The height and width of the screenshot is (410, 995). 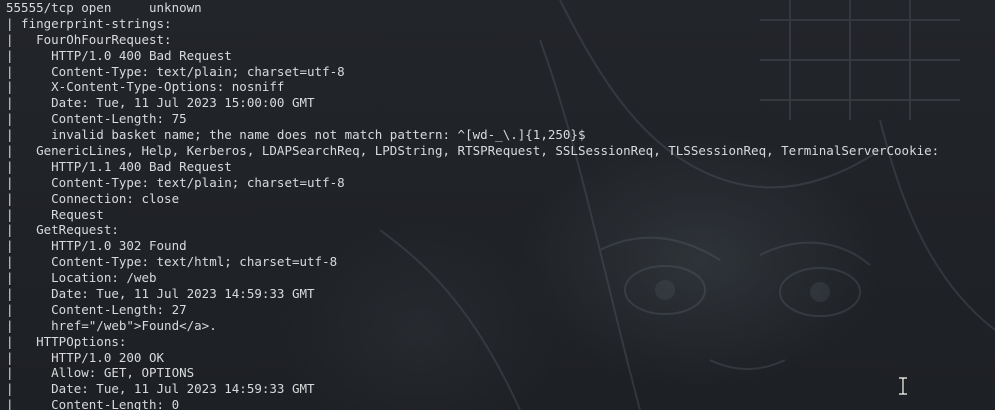 I want to click on output-line: | Location: /web, so click(x=81, y=278).